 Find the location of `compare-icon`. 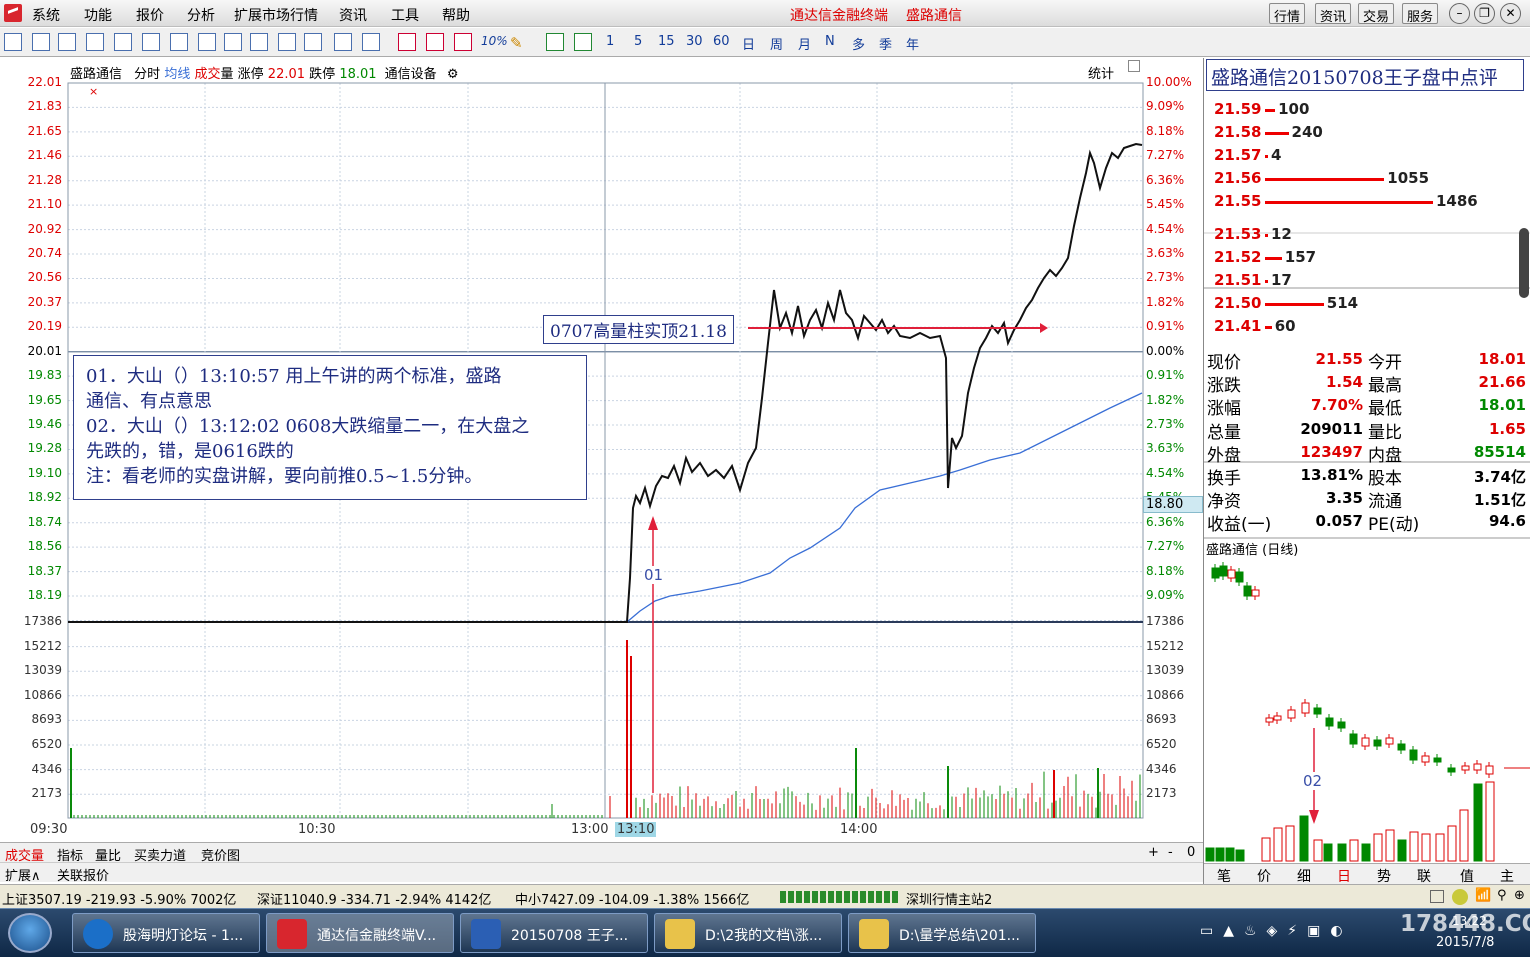

compare-icon is located at coordinates (463, 42).